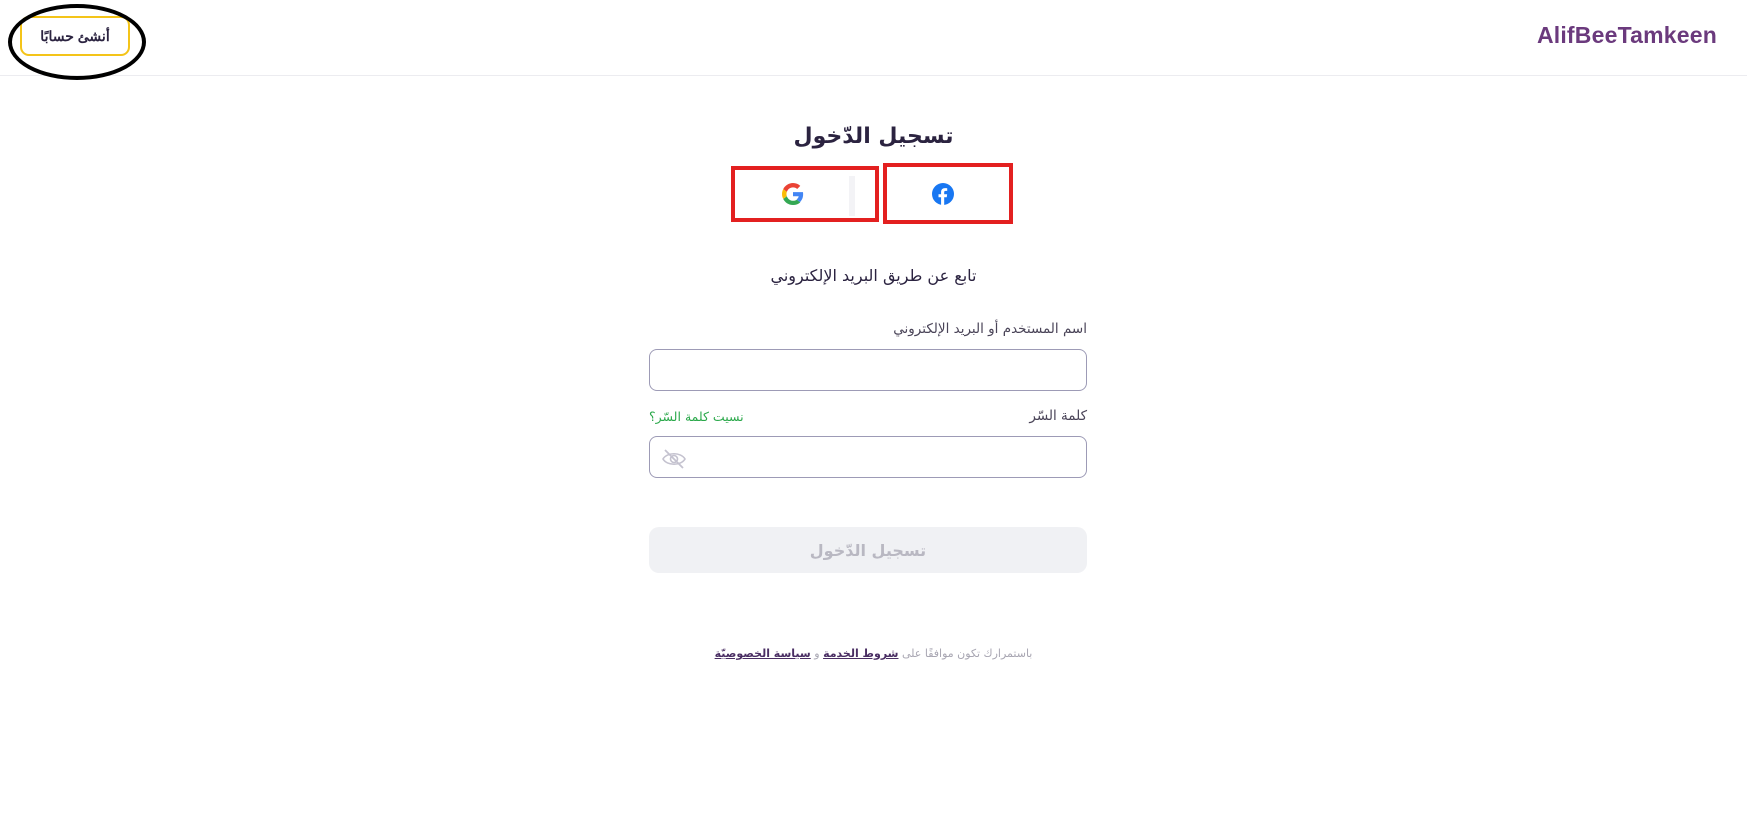 Image resolution: width=1747 pixels, height=837 pixels. I want to click on privacy-policy-link: سياسة الخصوصيّة, so click(763, 653).